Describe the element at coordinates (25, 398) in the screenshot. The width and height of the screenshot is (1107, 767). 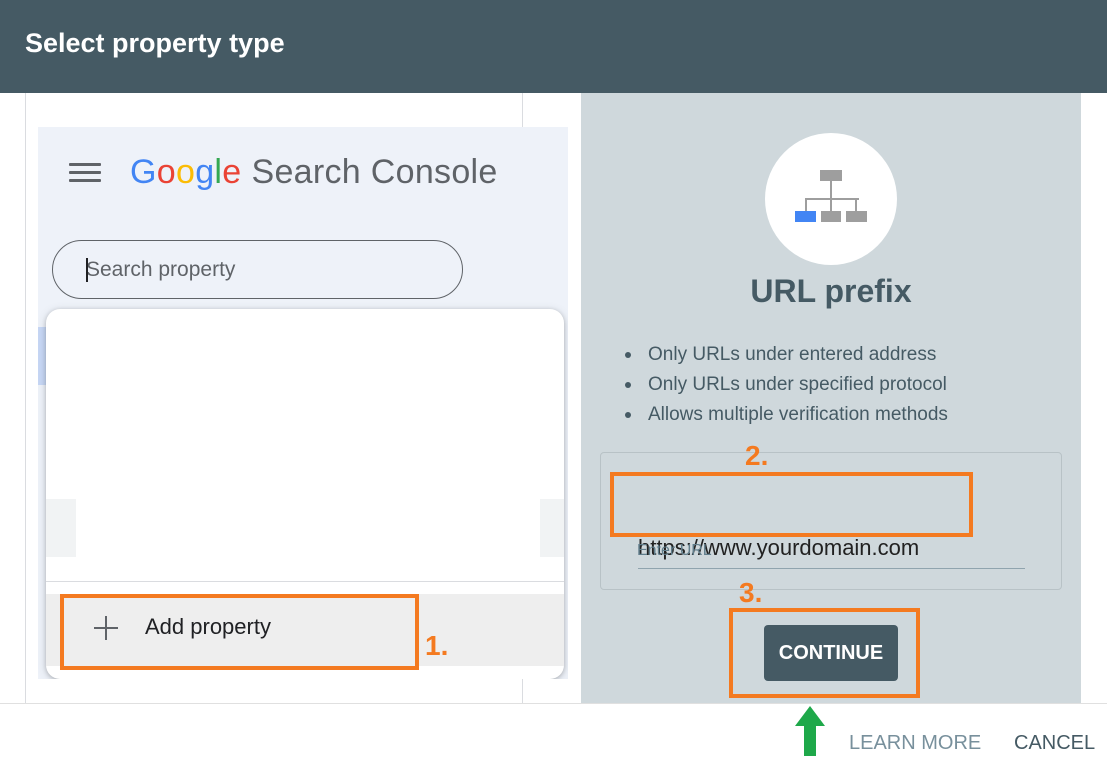
I see `left-column-border` at that location.